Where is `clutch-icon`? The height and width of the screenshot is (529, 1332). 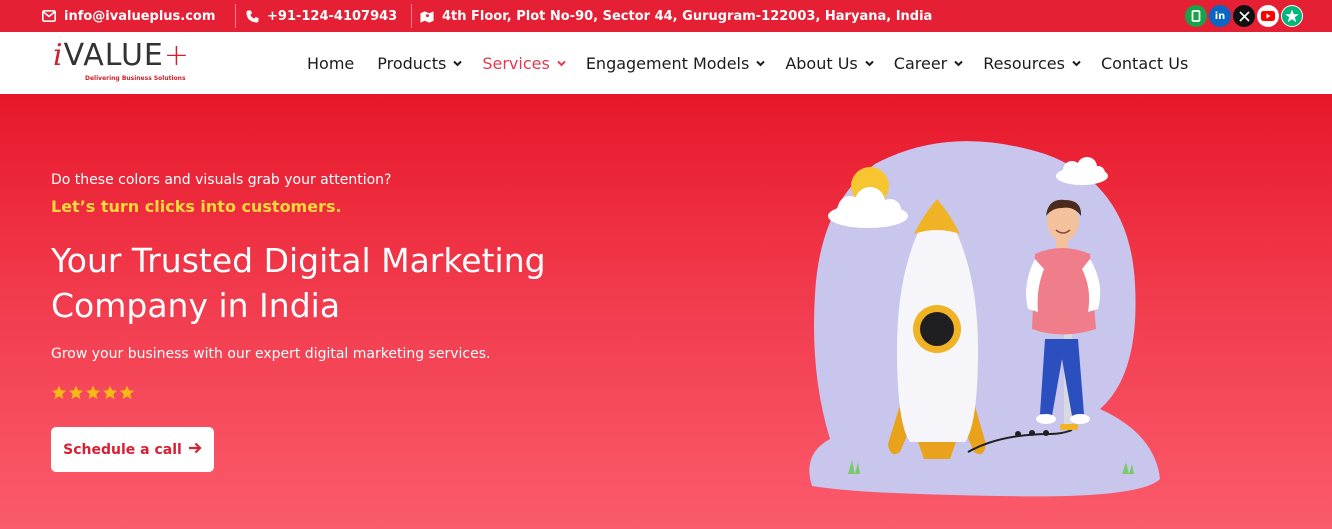 clutch-icon is located at coordinates (1196, 16).